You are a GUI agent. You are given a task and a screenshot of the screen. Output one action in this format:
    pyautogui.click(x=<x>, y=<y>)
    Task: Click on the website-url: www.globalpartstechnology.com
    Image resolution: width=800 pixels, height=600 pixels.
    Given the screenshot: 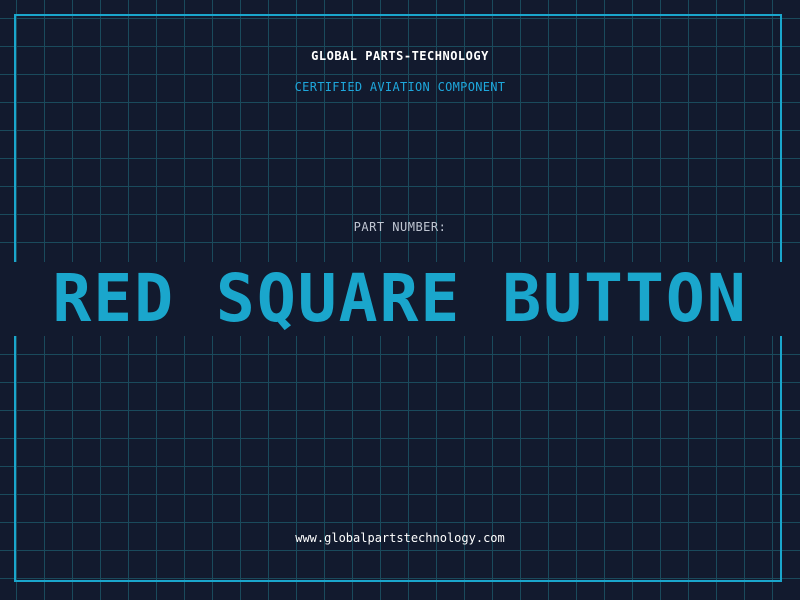 What is the action you would take?
    pyautogui.click(x=400, y=538)
    